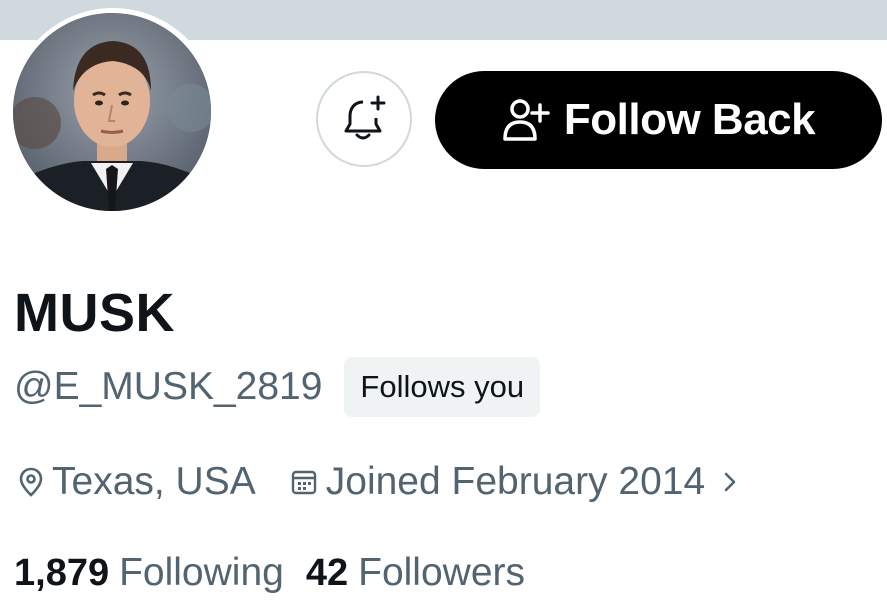 This screenshot has width=887, height=600. I want to click on follows-you-badge: Follows you, so click(442, 387).